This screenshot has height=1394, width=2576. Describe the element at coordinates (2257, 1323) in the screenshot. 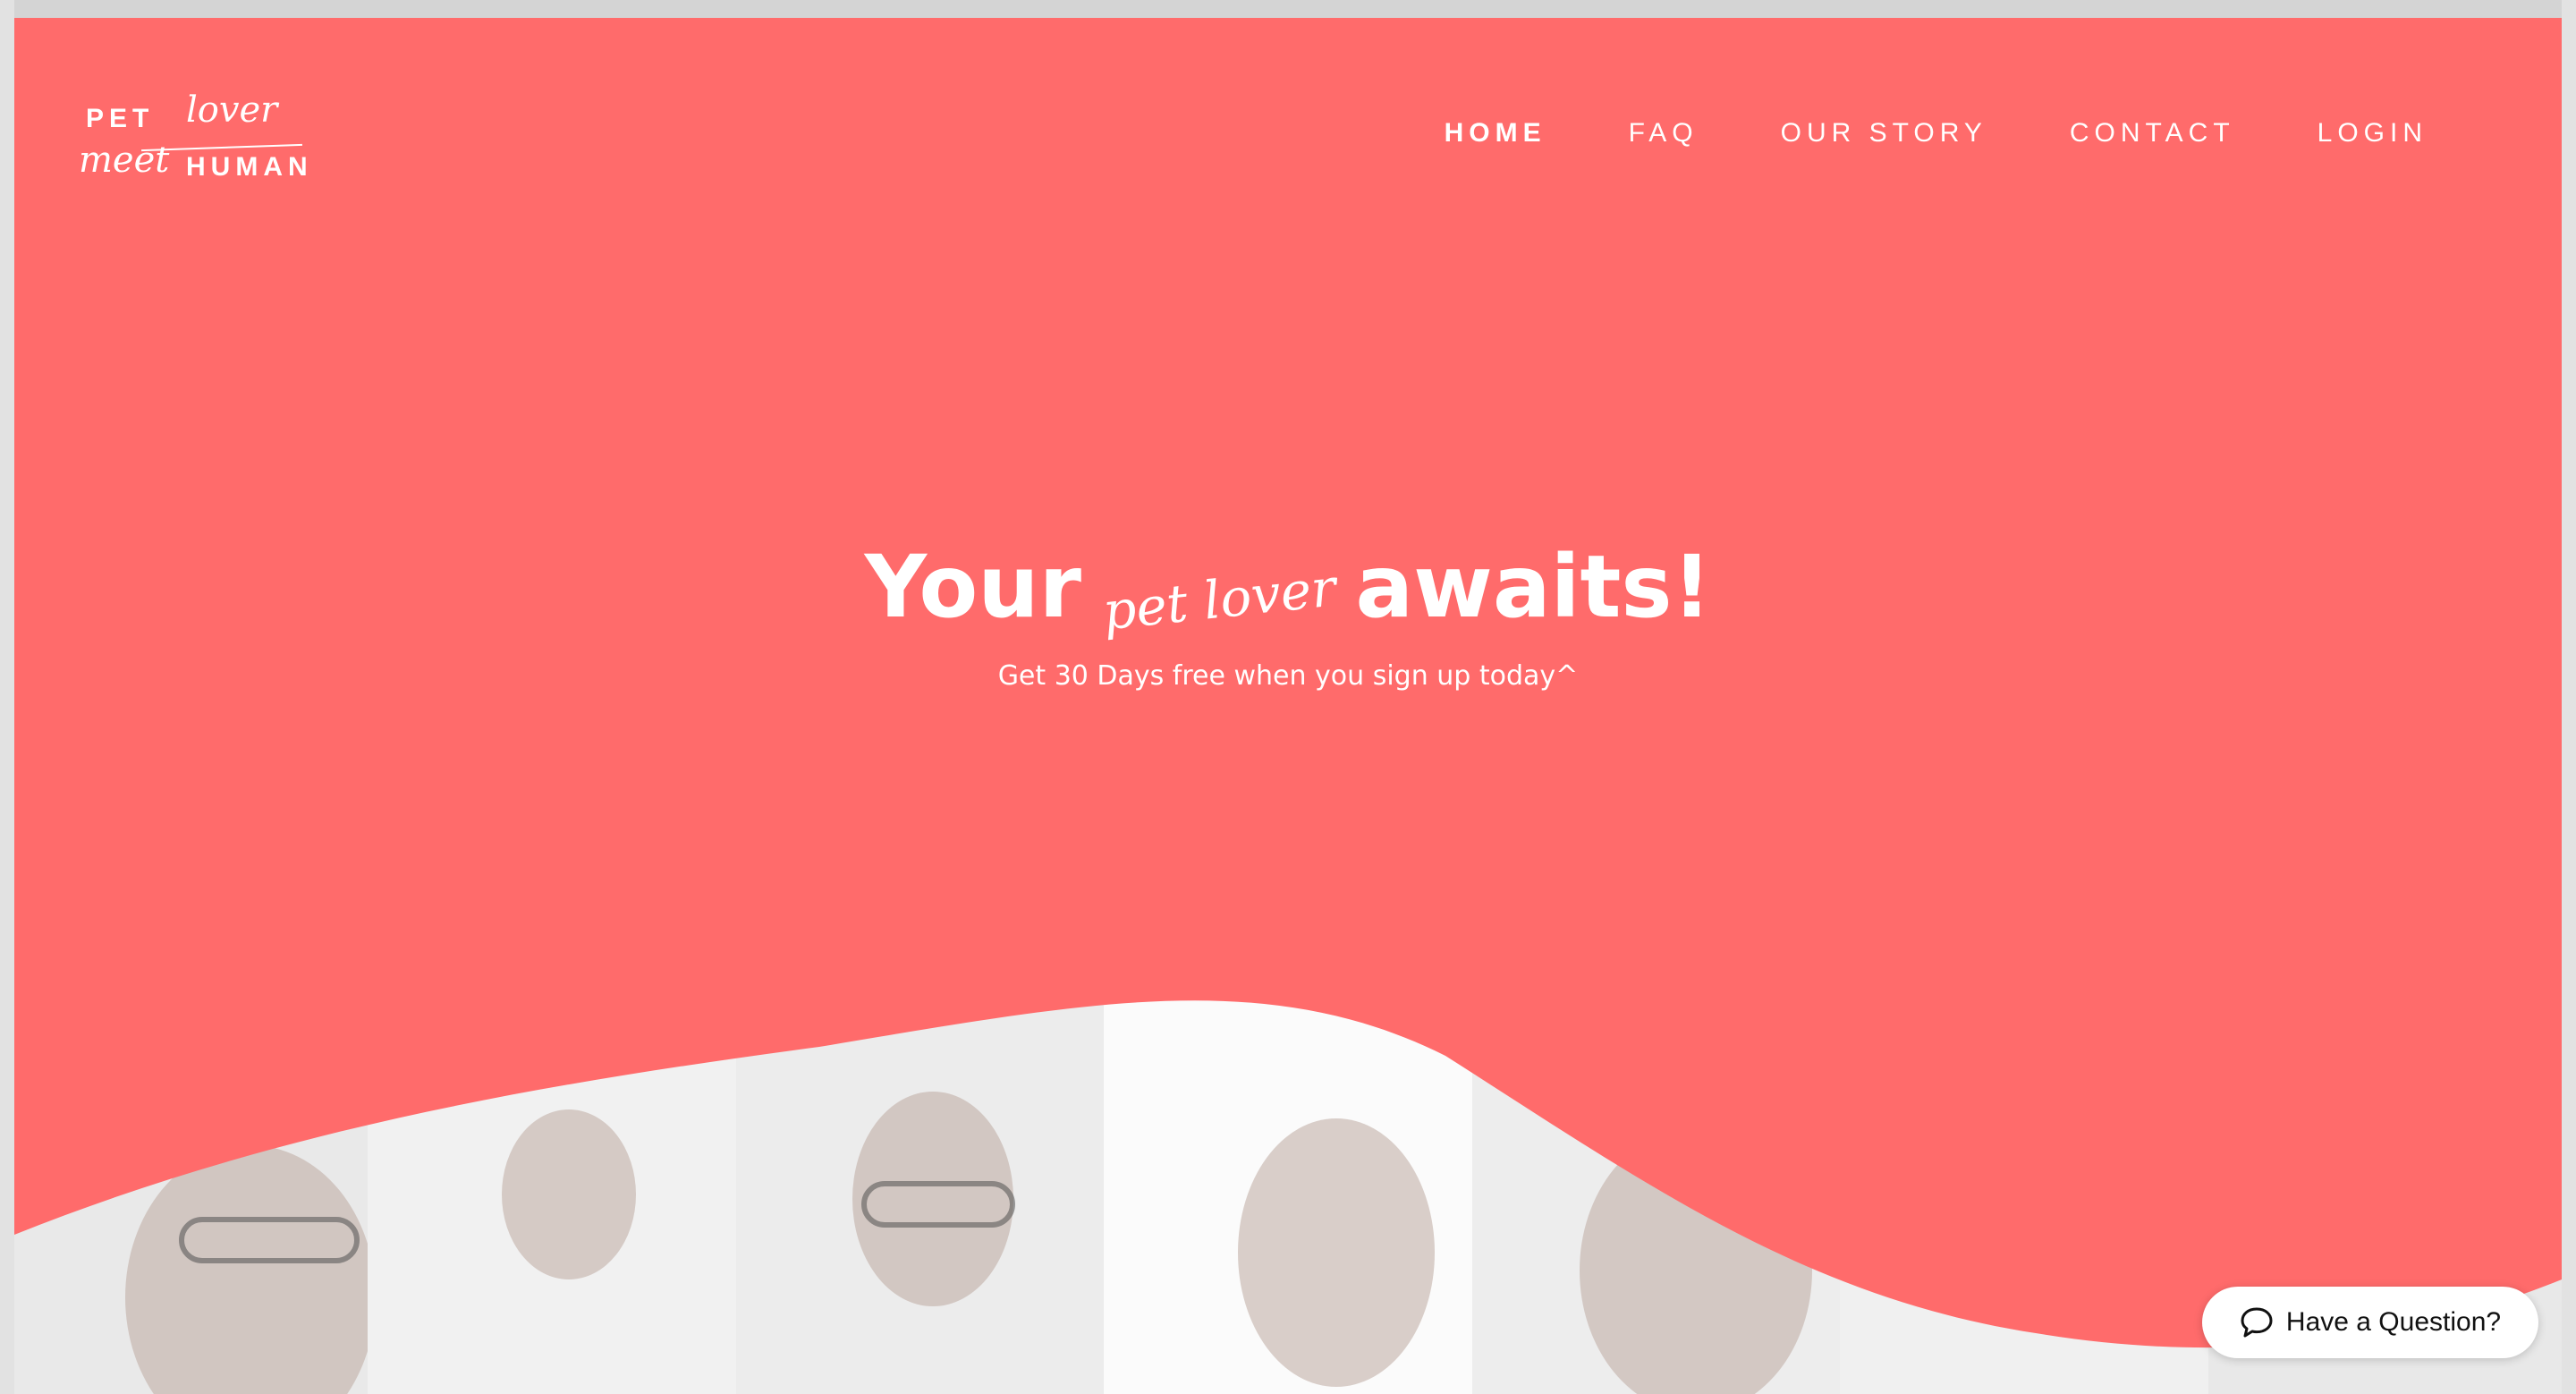

I see `speech-bubble-icon` at that location.